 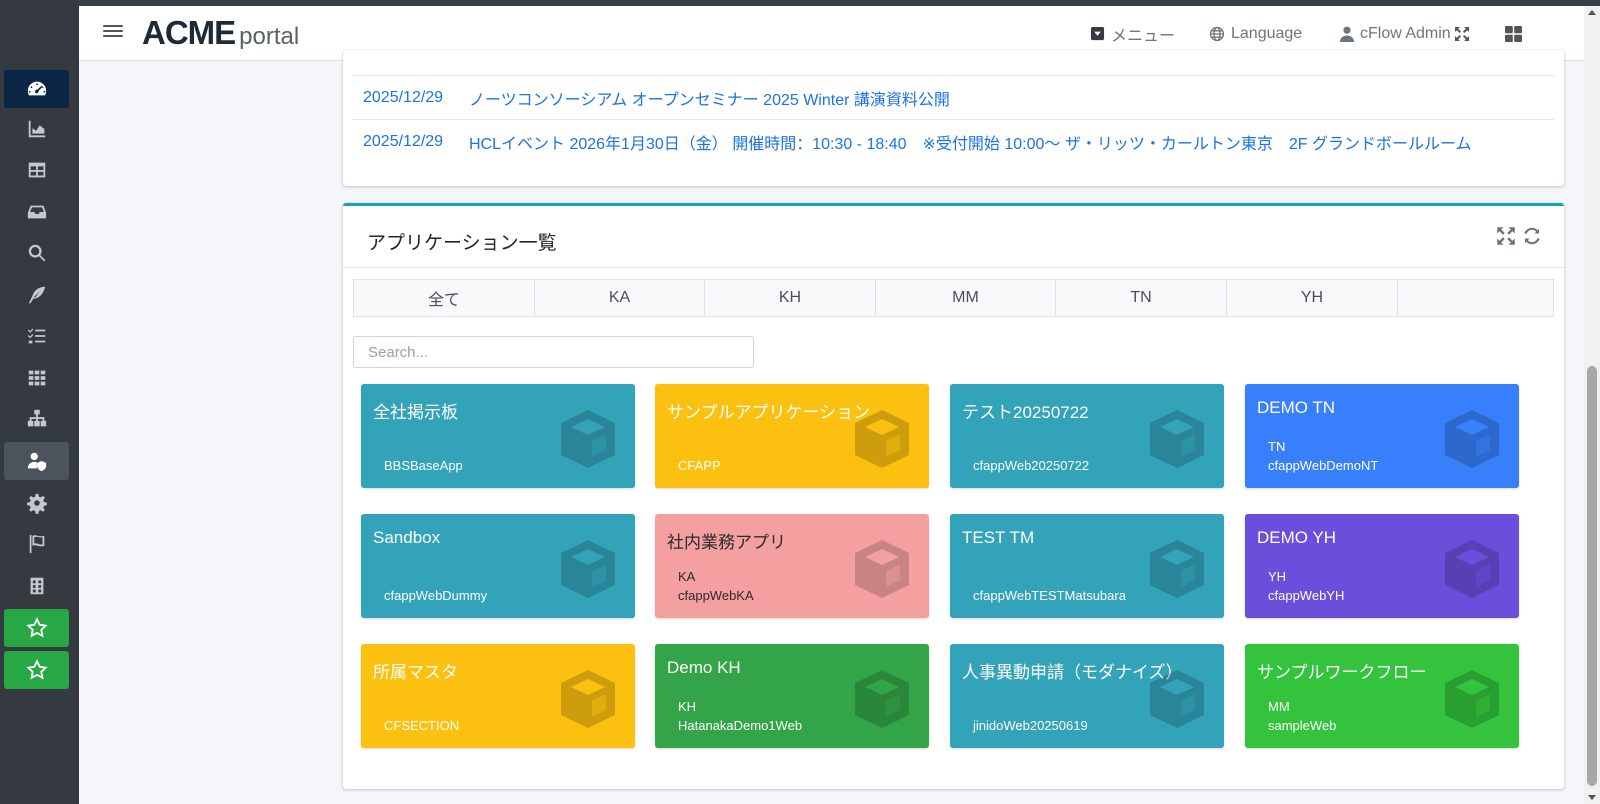 I want to click on dashboard-icon, so click(x=36, y=88).